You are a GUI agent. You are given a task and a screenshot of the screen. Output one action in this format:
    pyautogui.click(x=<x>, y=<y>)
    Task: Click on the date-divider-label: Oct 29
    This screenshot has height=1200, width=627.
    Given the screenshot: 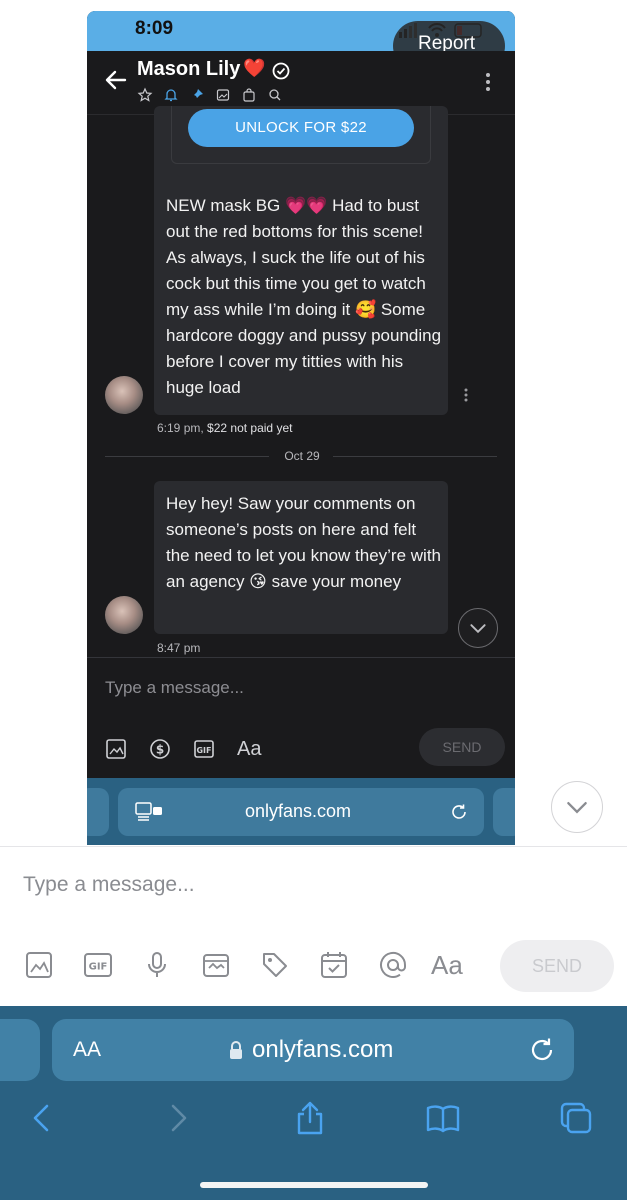 What is the action you would take?
    pyautogui.click(x=302, y=456)
    